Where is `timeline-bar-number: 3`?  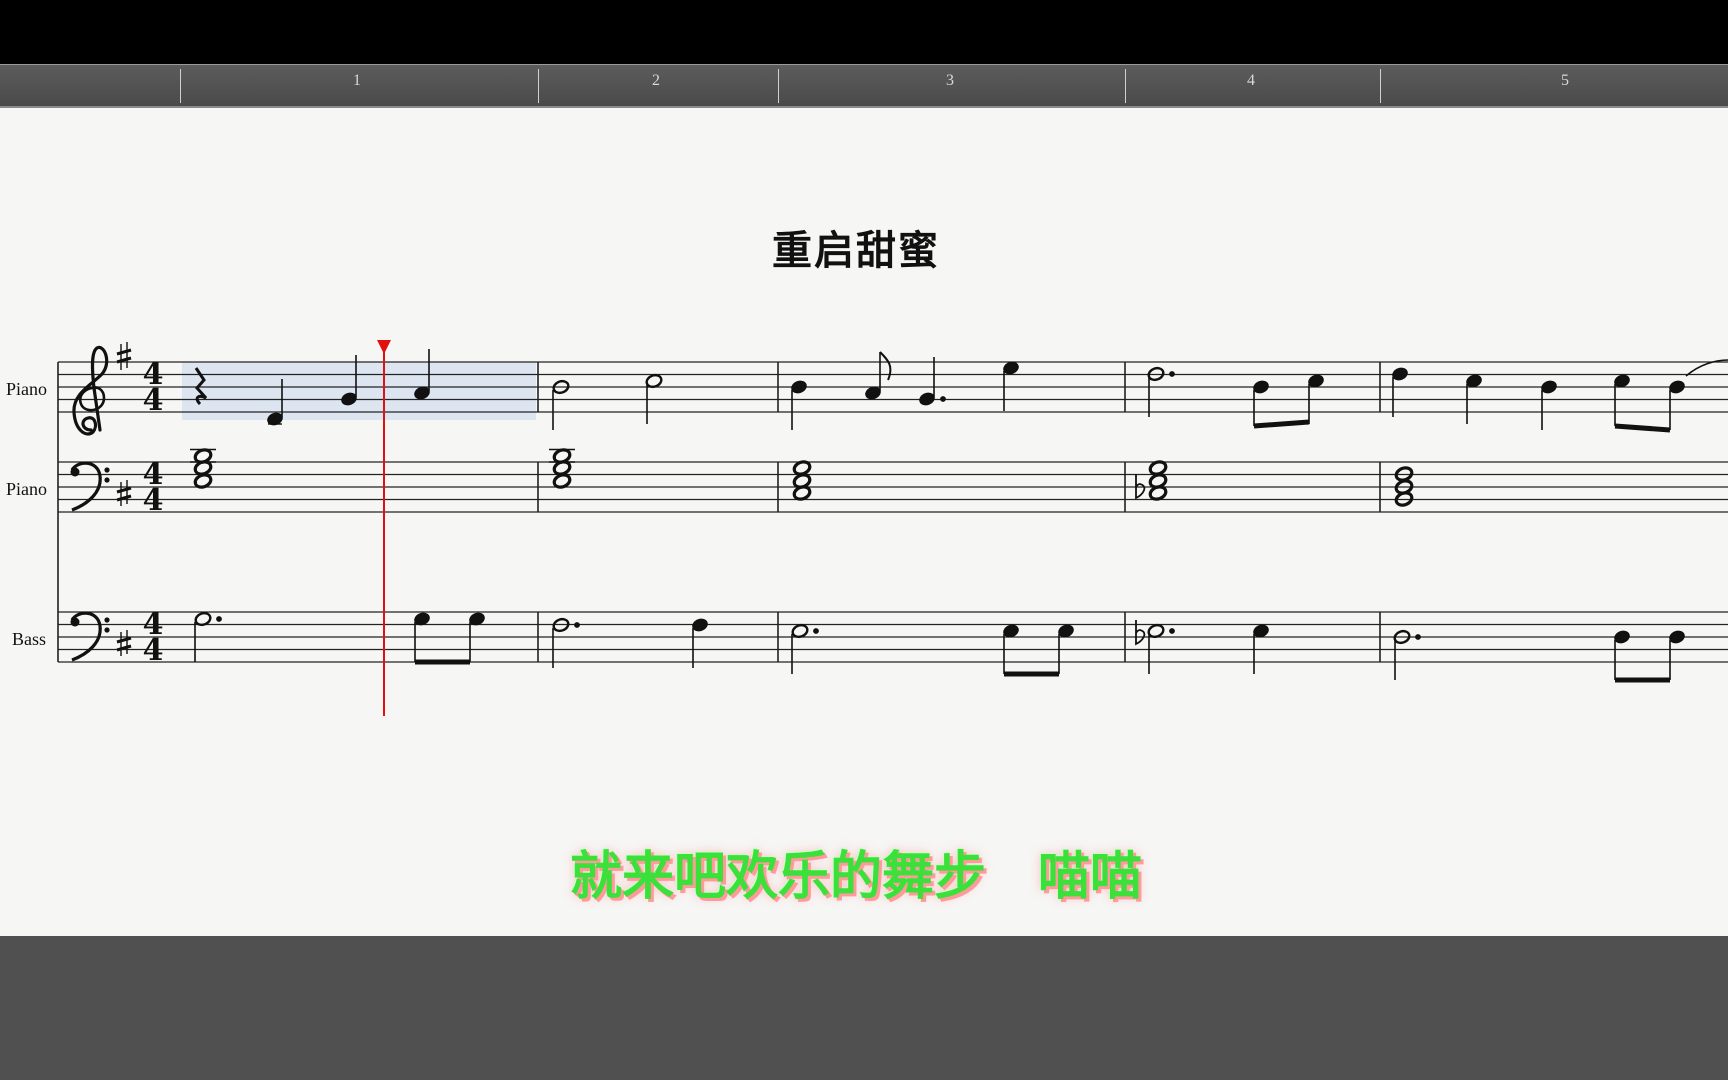 timeline-bar-number: 3 is located at coordinates (950, 81).